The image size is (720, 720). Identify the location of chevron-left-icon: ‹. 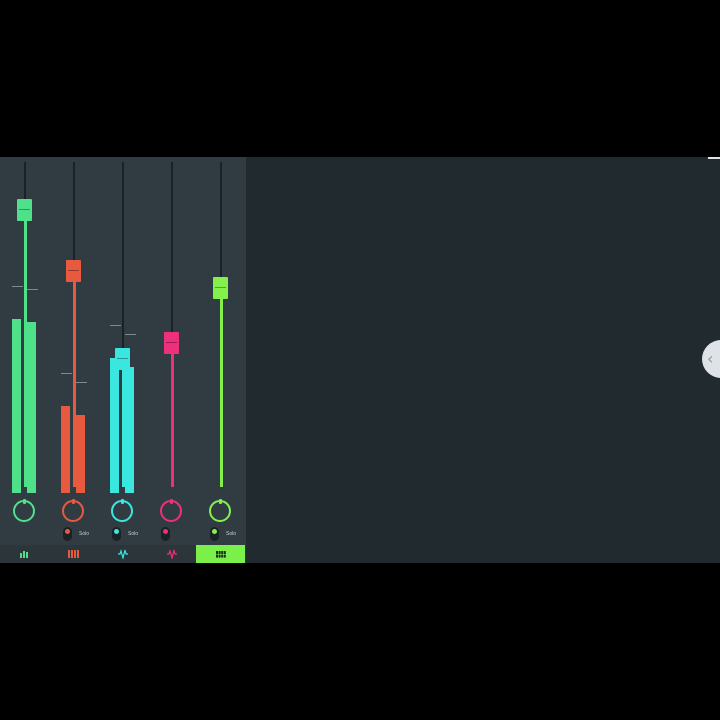
(710, 358).